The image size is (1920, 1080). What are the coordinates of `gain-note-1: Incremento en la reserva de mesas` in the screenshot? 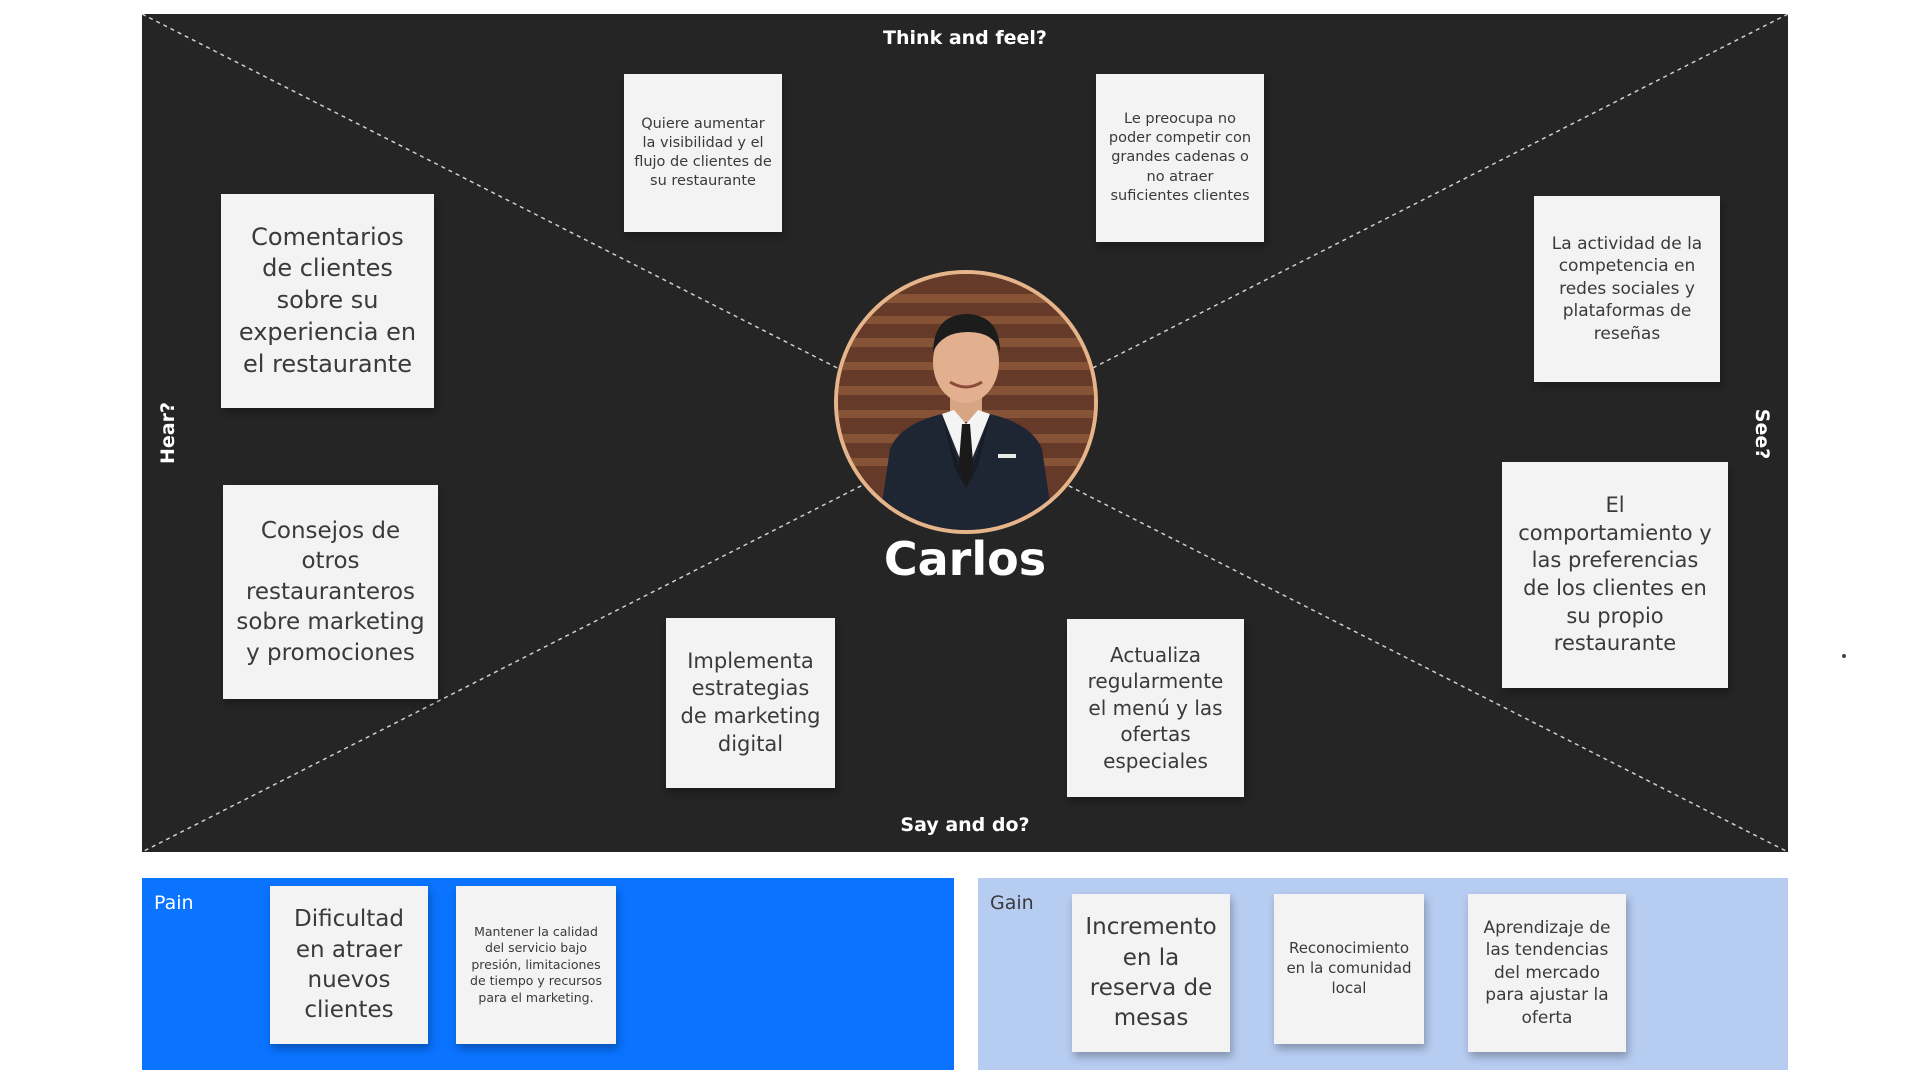 It's located at (1151, 973).